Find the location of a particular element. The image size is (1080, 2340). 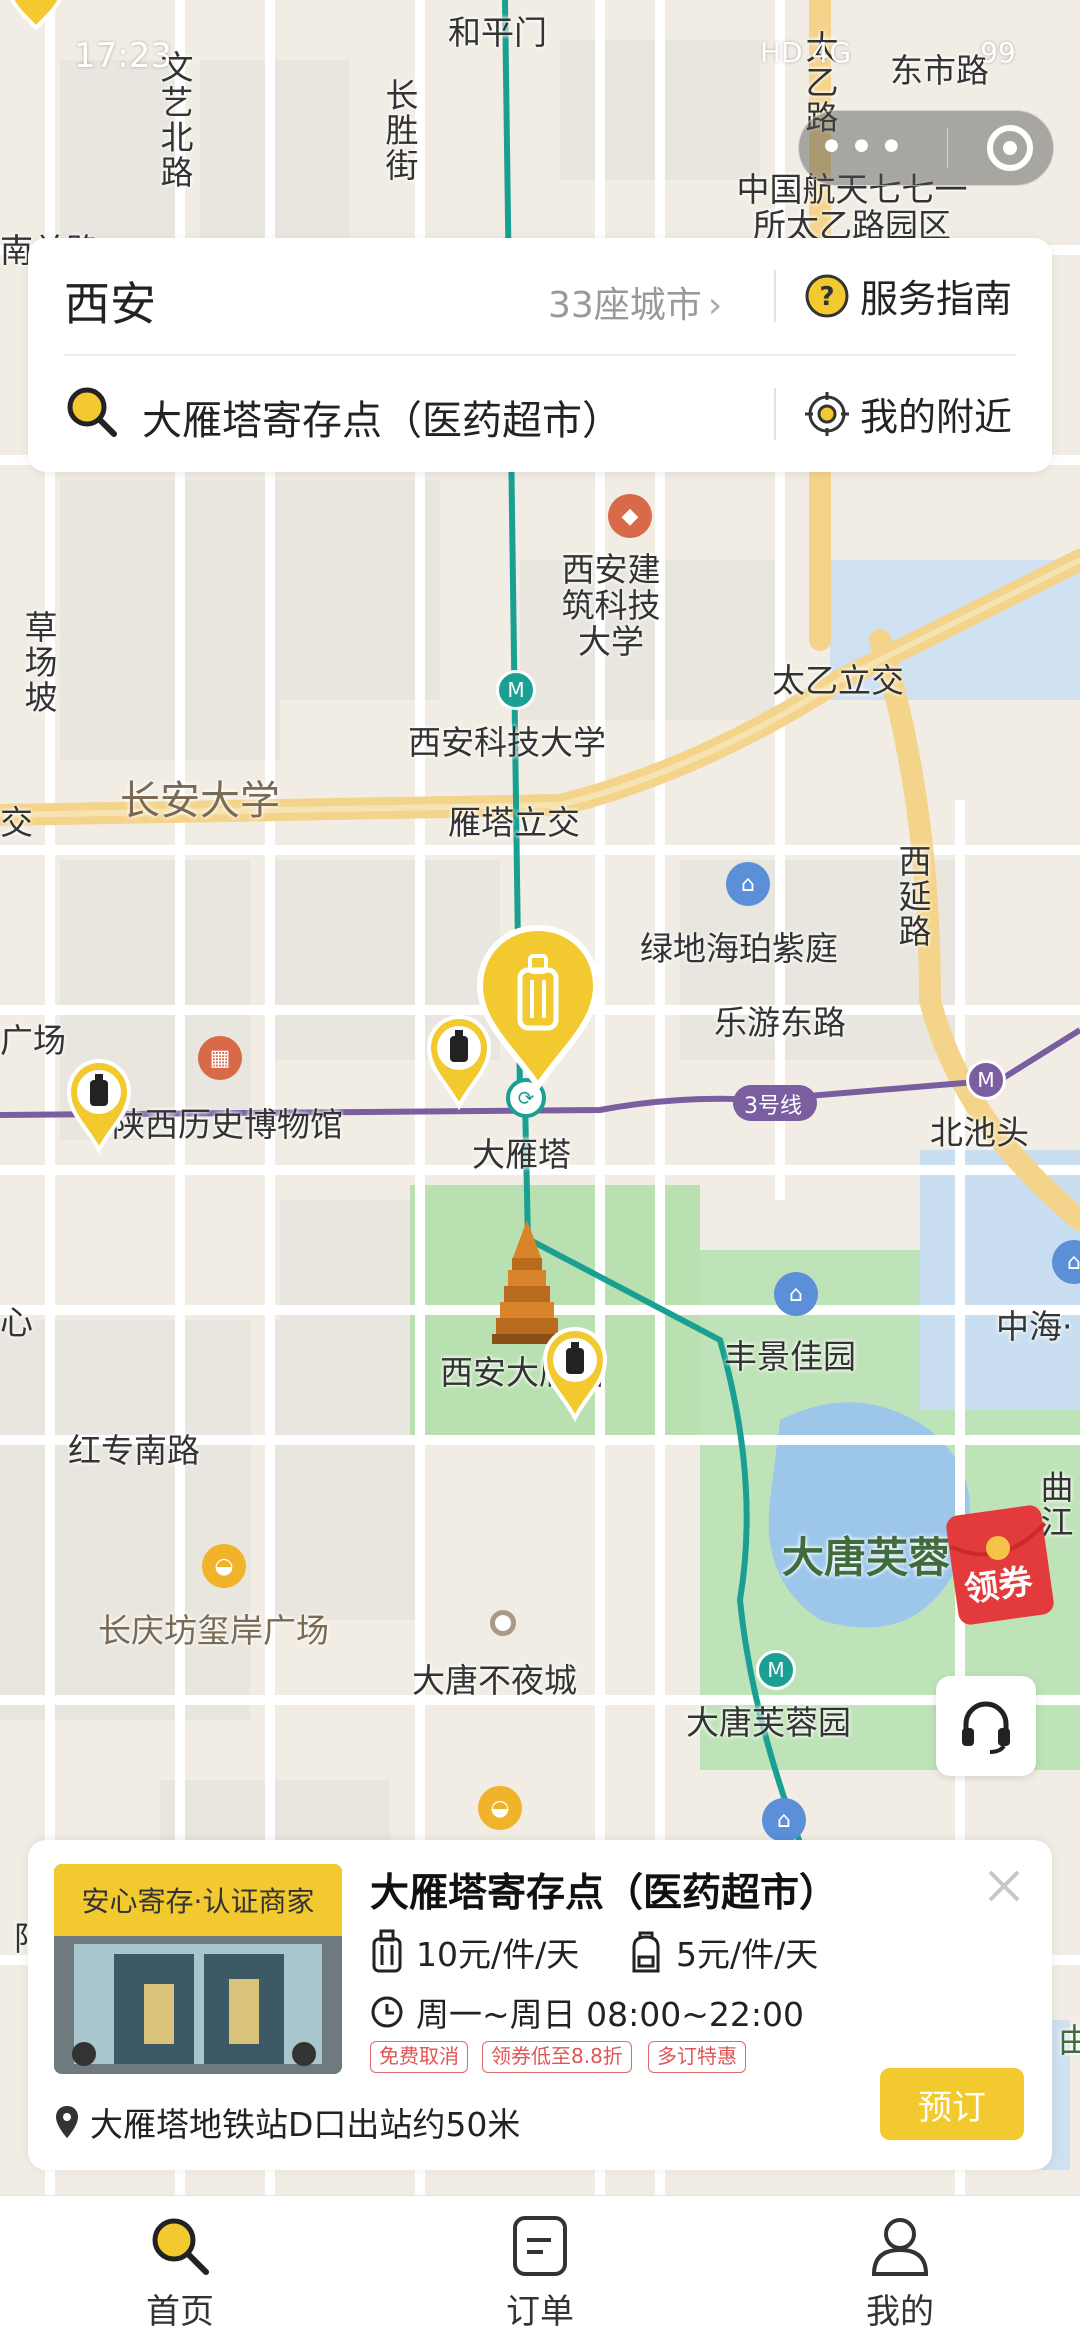

current-city: 西安 is located at coordinates (110, 301).